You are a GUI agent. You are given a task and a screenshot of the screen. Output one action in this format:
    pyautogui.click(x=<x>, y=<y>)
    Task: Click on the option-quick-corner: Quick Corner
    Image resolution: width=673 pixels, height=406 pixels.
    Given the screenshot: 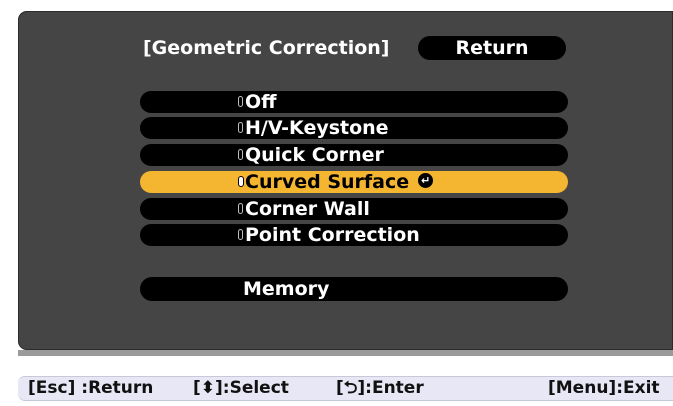 What is the action you would take?
    pyautogui.click(x=354, y=155)
    